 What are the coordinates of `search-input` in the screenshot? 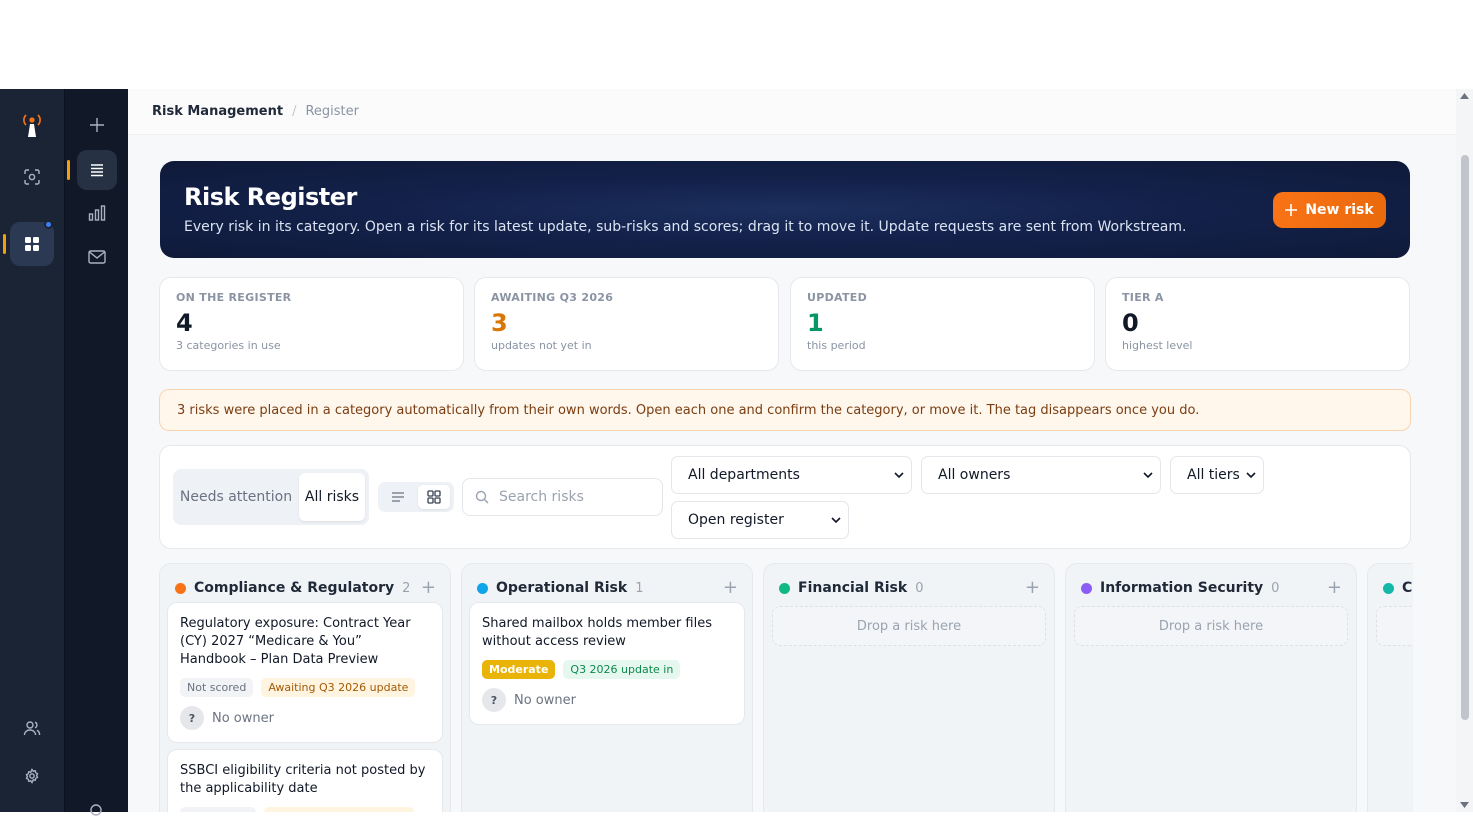 It's located at (574, 497).